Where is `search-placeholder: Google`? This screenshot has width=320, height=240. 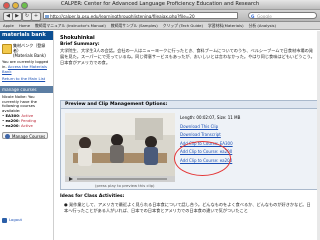
search-placeholder: Google is located at coordinates (264, 16).